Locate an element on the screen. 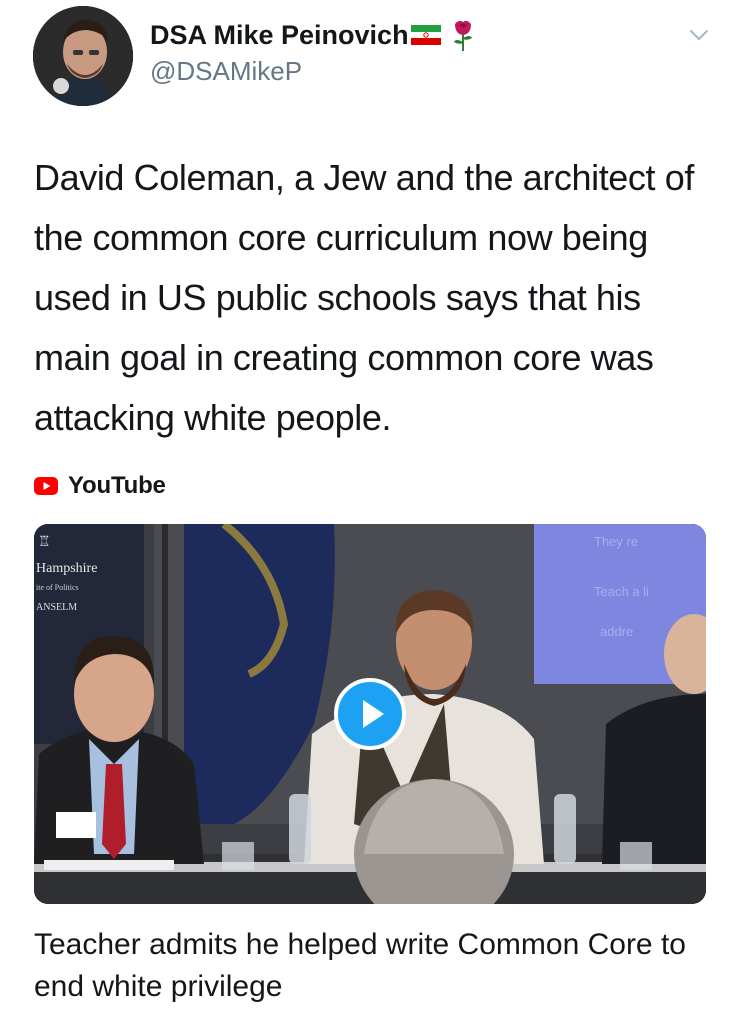  author-display-name: DSA Mike Peinovich is located at coordinates (312, 35).